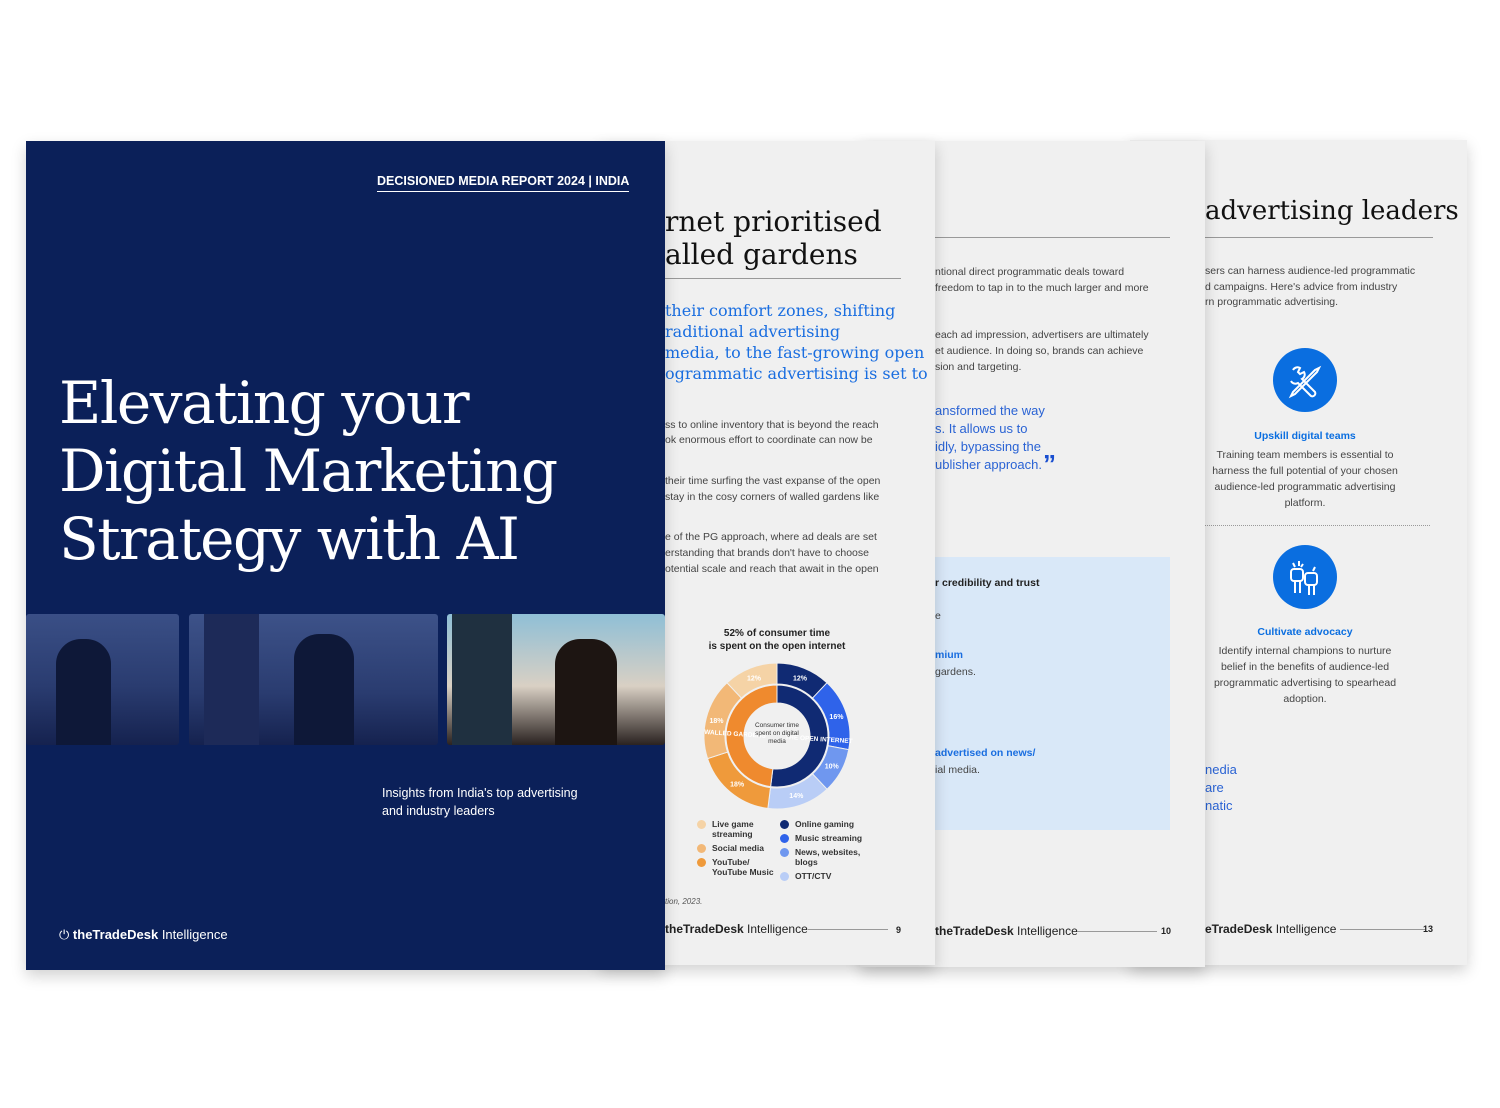  Describe the element at coordinates (753, 331) in the screenshot. I see `quote-line: raditional advertising` at that location.